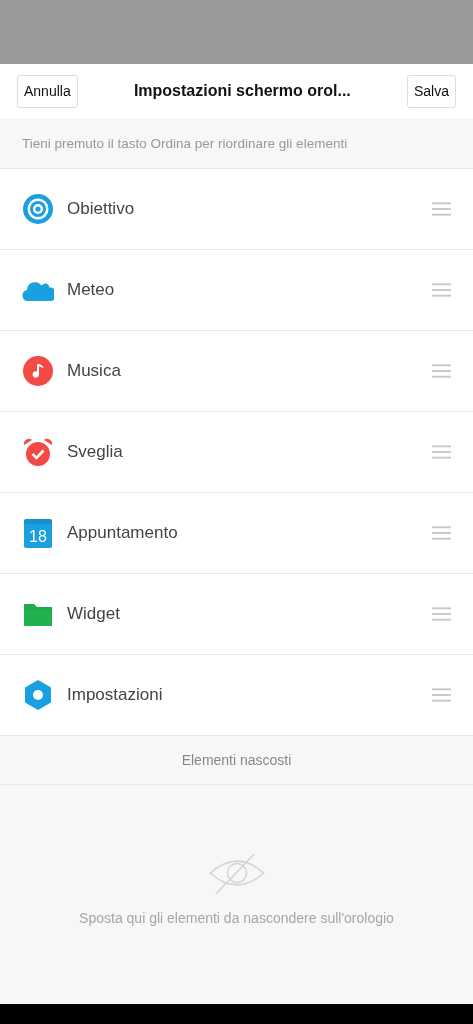  What do you see at coordinates (38, 371) in the screenshot?
I see `music-note-icon` at bounding box center [38, 371].